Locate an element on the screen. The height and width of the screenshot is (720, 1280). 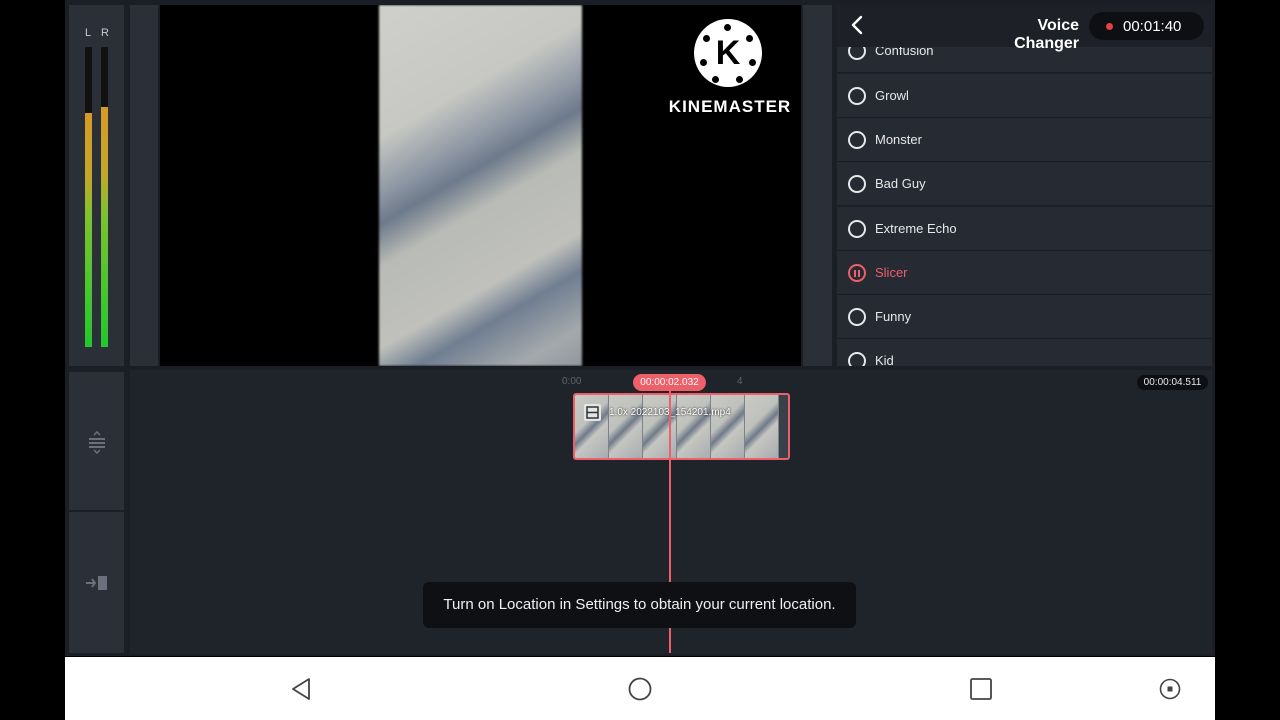
meter-right-bar is located at coordinates (104, 197).